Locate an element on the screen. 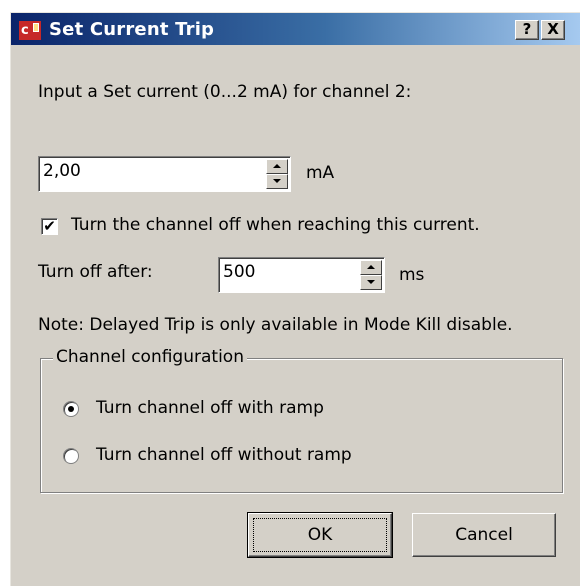 This screenshot has width=580, height=586. delay-field is located at coordinates (301, 275).